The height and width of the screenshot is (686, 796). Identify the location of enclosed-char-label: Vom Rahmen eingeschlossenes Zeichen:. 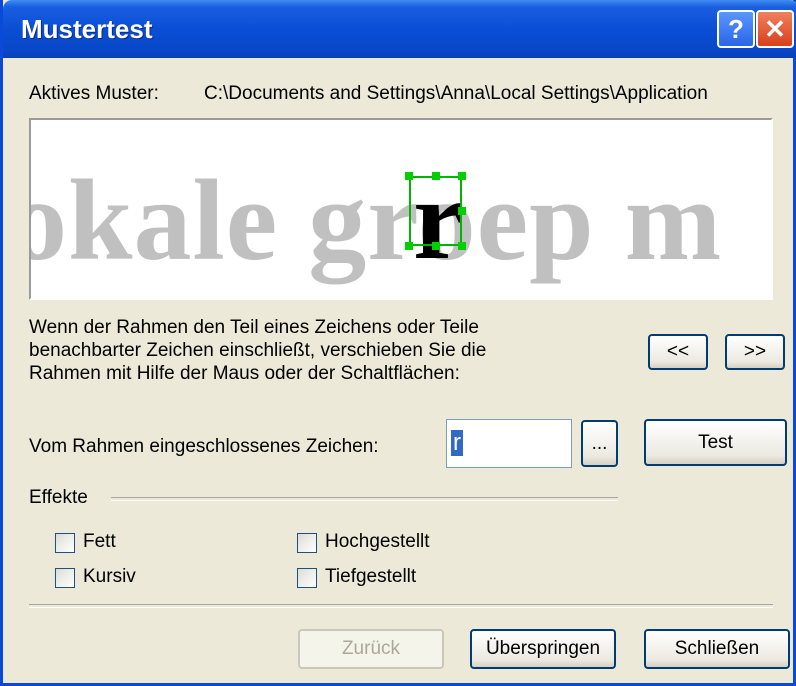
(204, 446).